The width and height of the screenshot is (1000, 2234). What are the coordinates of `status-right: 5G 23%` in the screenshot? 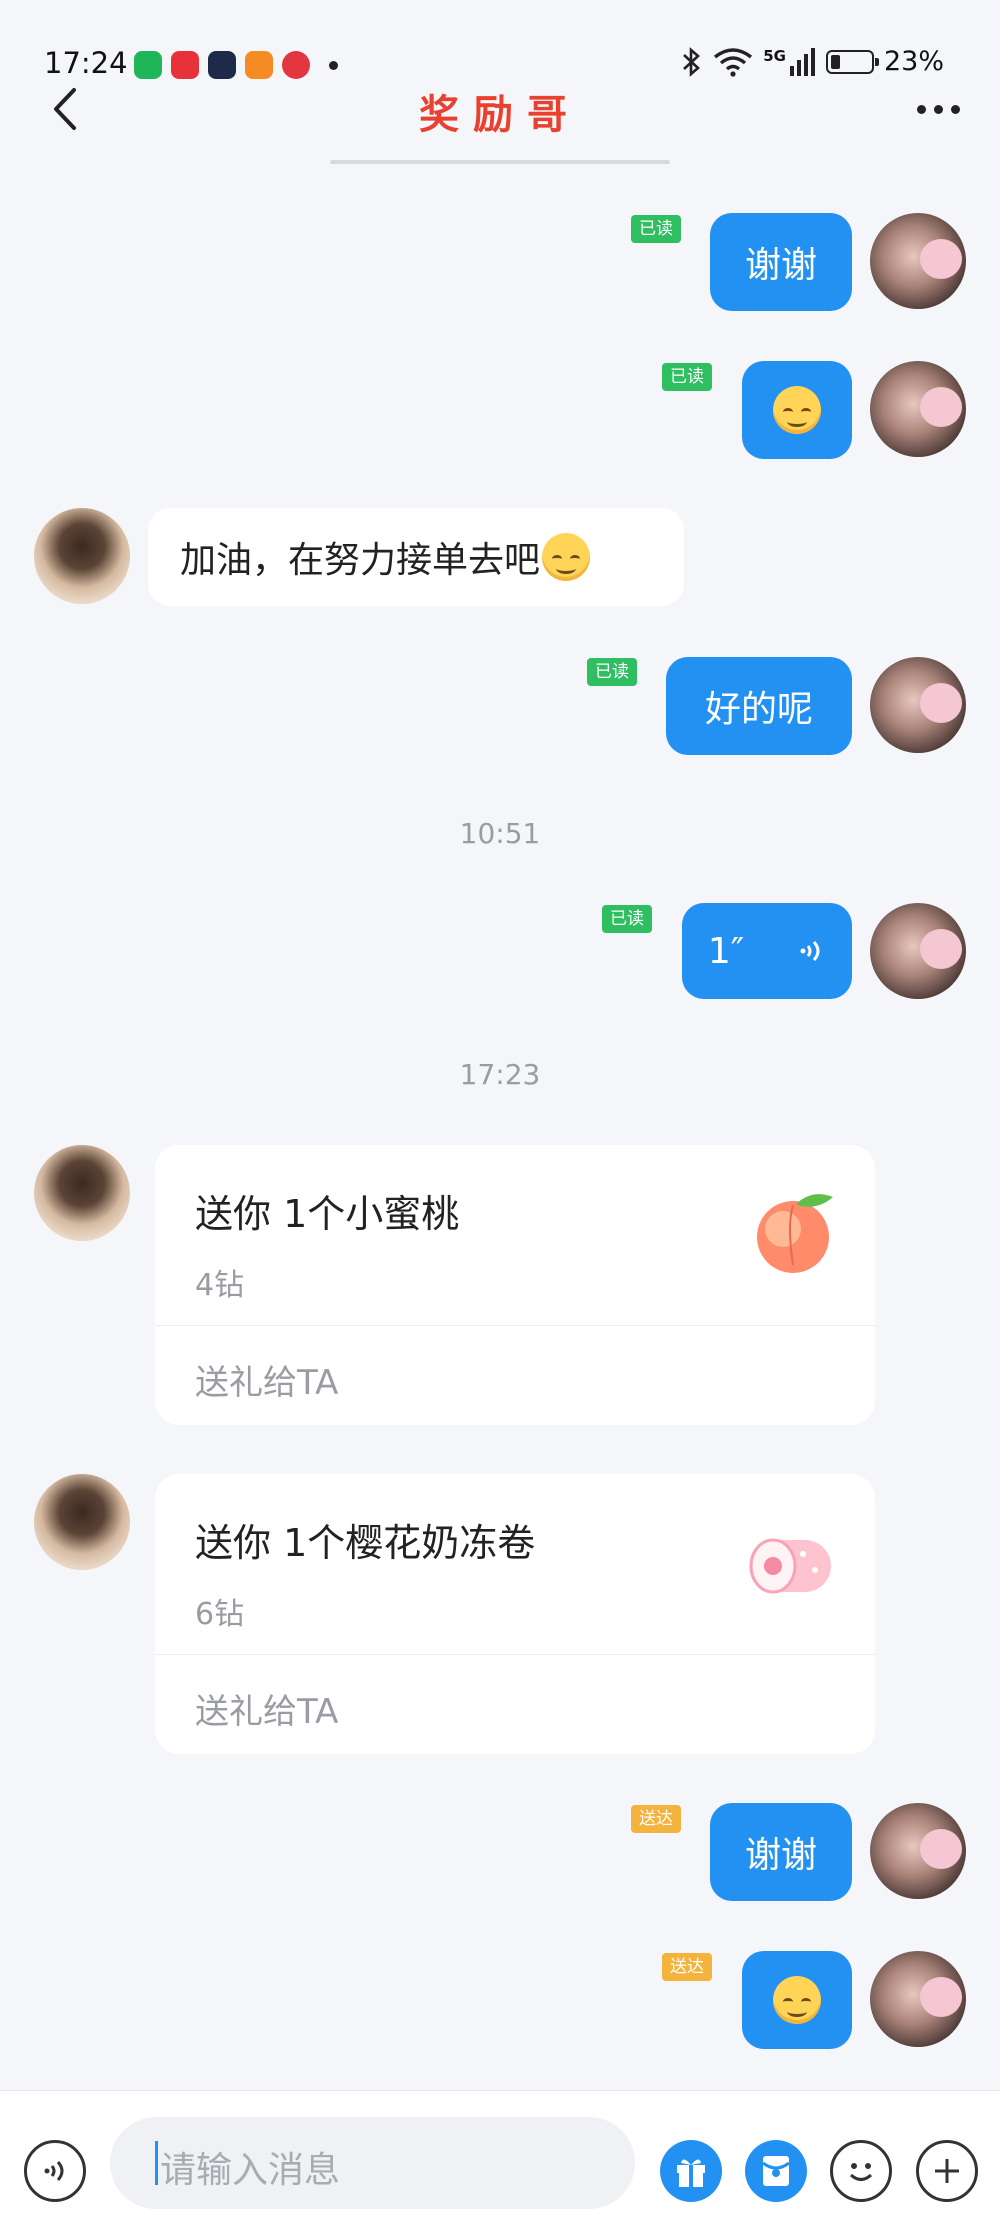 It's located at (812, 61).